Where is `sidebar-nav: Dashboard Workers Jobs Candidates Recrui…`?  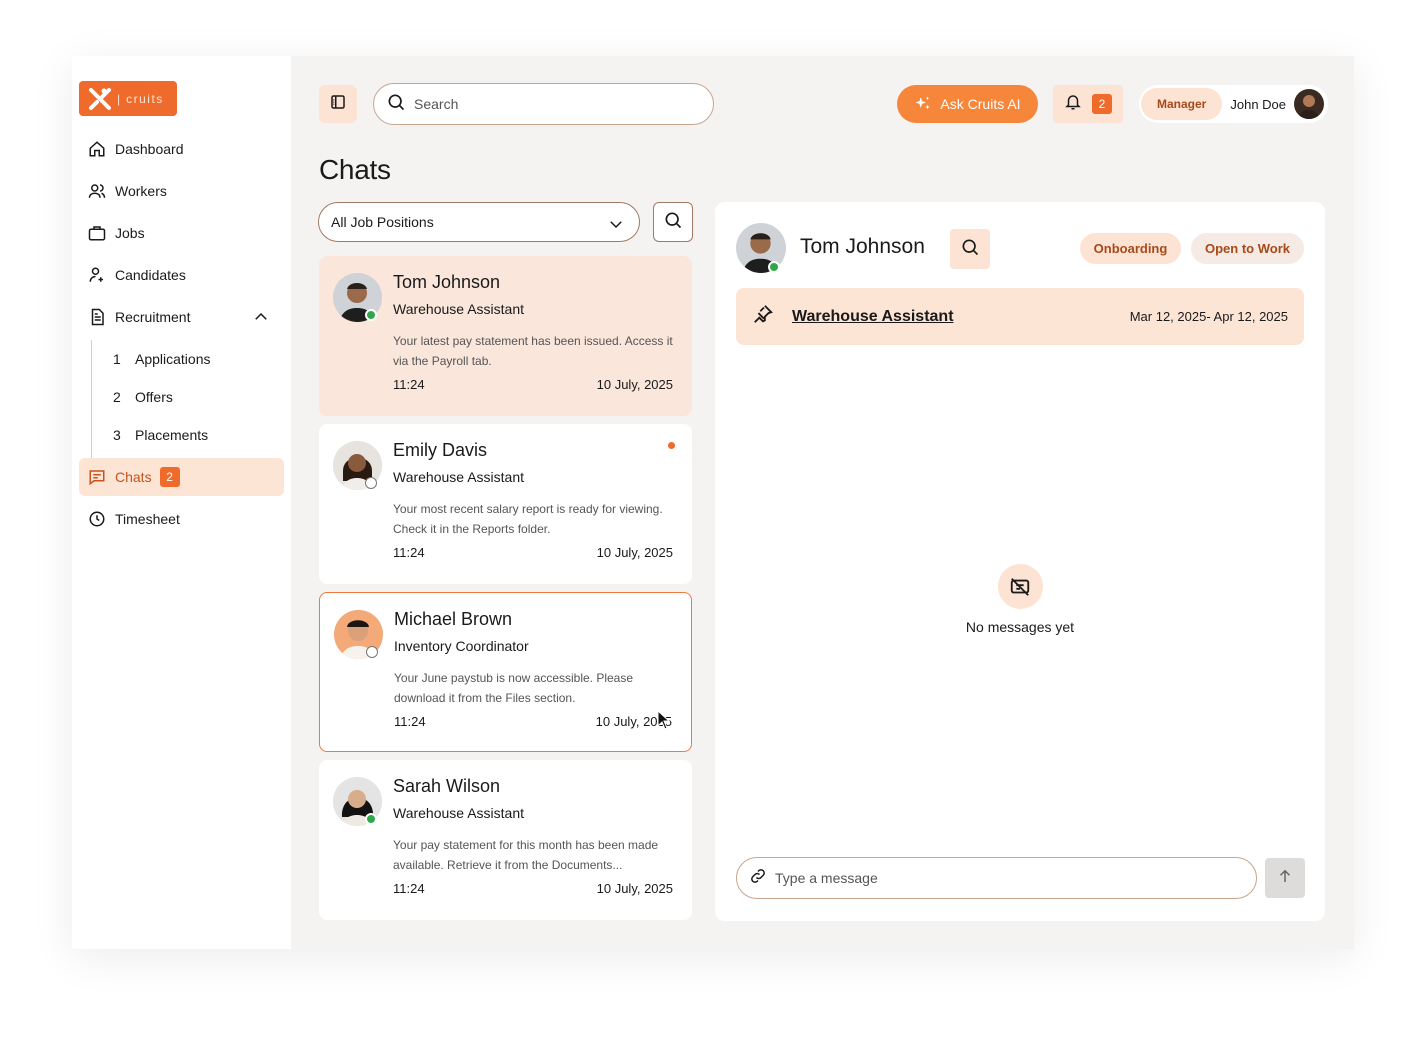 sidebar-nav: Dashboard Workers Jobs Candidates Recrui… is located at coordinates (181, 336).